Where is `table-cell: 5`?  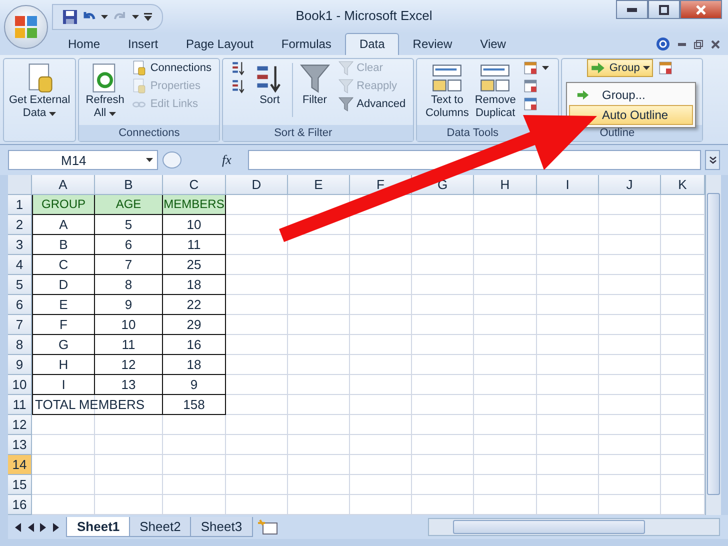
table-cell: 5 is located at coordinates (129, 225).